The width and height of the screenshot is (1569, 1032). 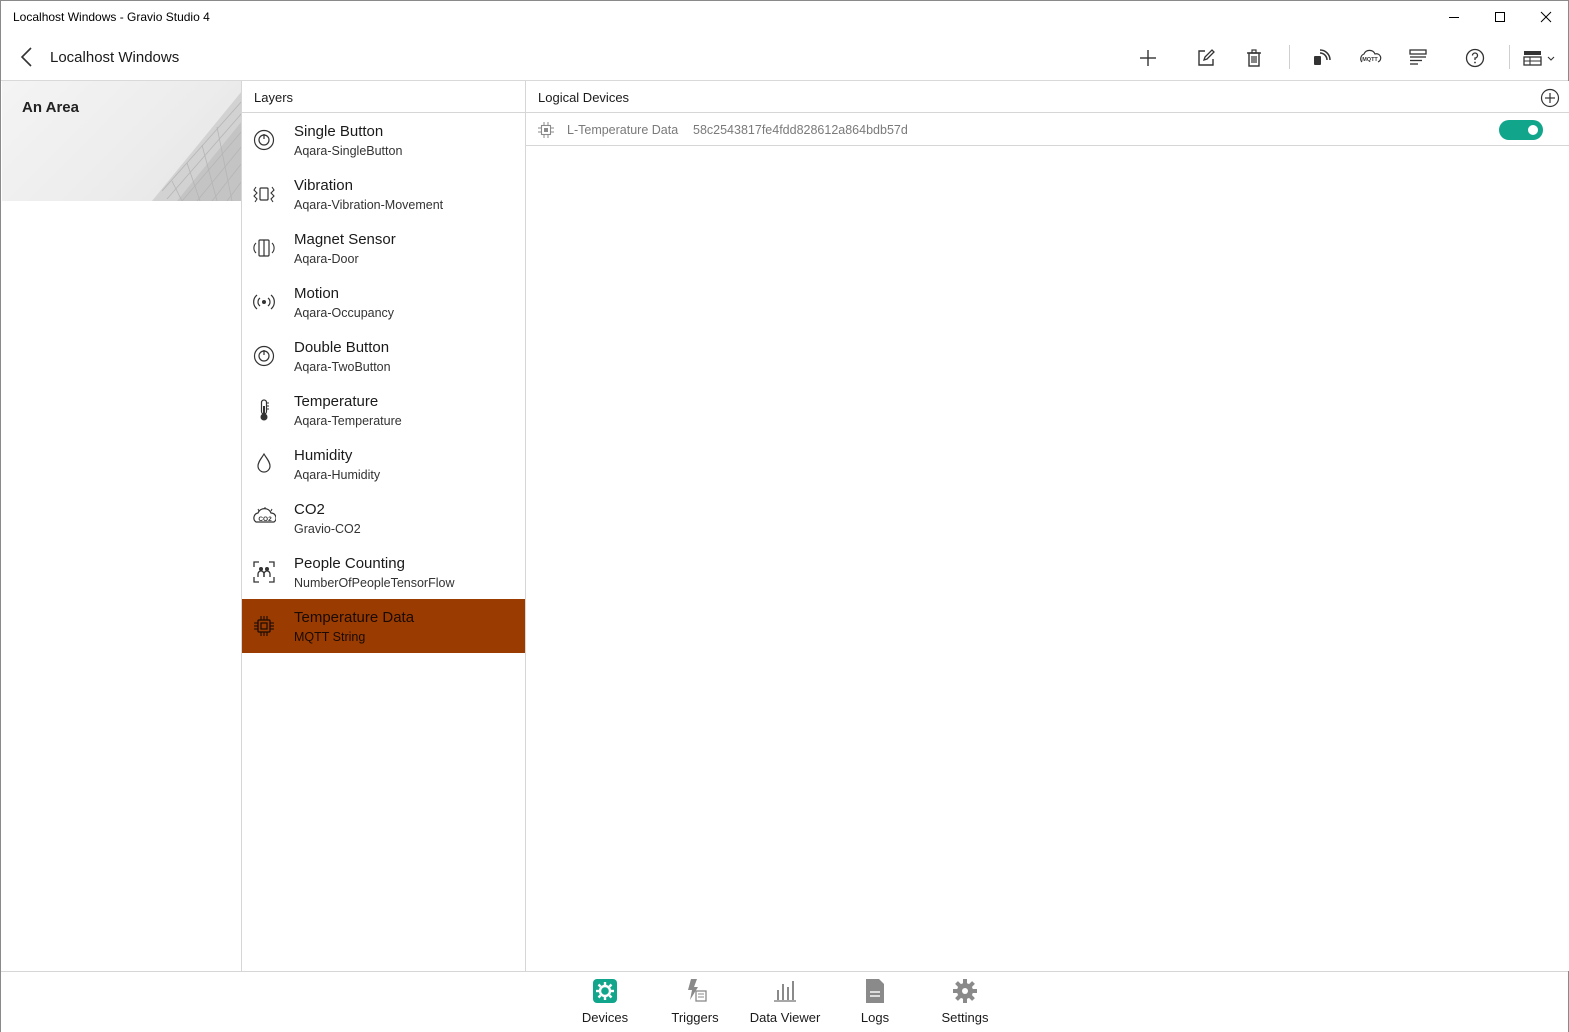 I want to click on nav-logs: Logs, so click(x=875, y=1004).